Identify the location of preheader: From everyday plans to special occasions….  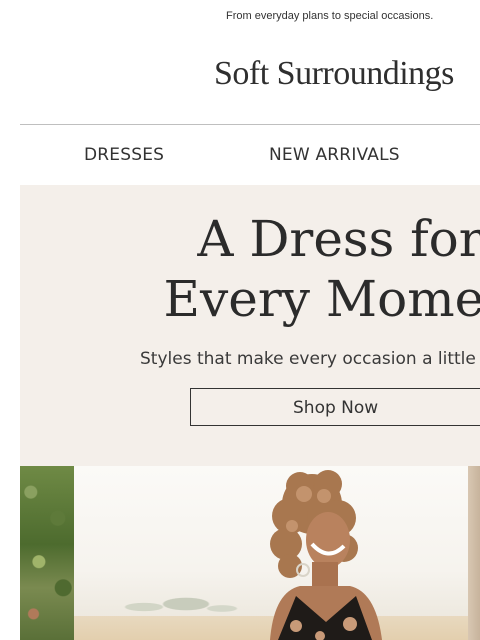
(240, 16).